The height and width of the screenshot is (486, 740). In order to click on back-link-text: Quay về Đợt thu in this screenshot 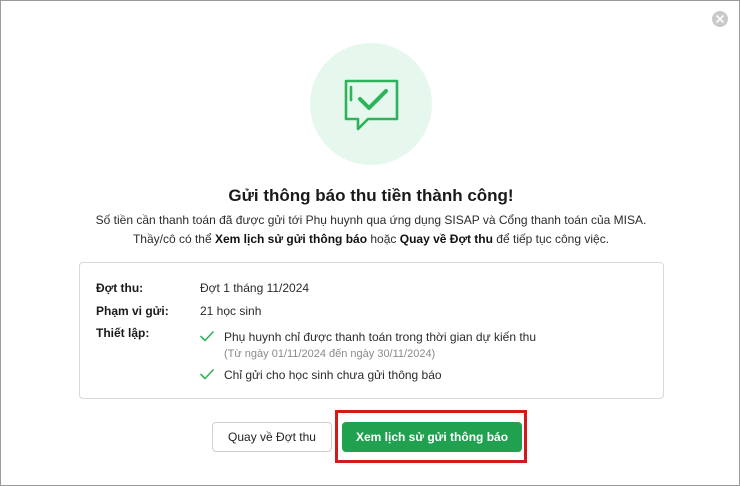, I will do `click(446, 239)`.